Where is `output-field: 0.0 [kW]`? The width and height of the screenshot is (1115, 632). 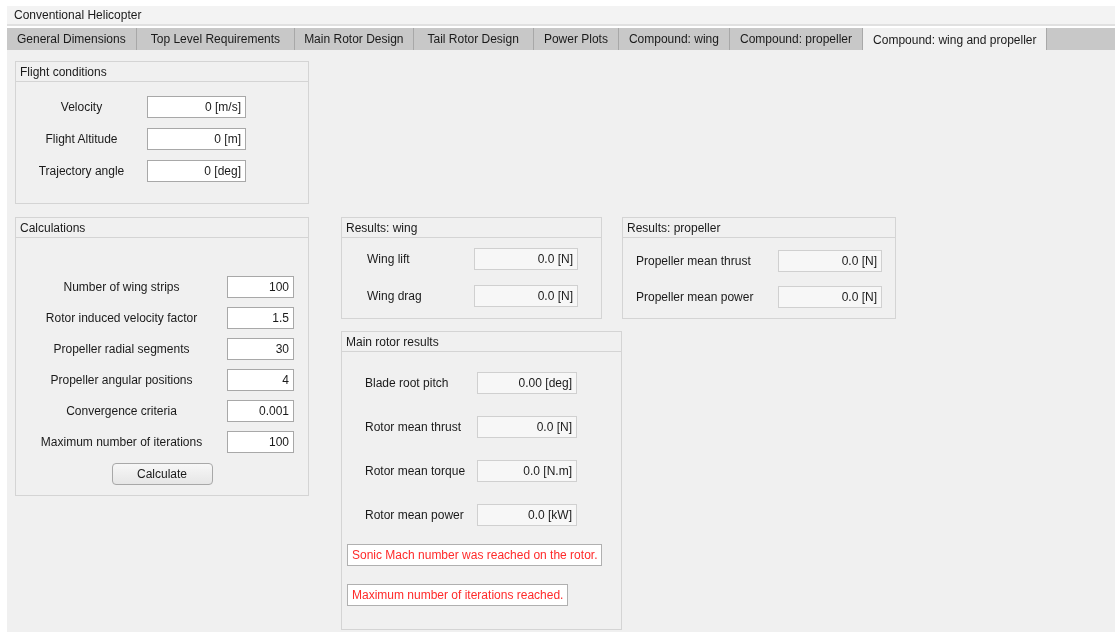 output-field: 0.0 [kW] is located at coordinates (527, 515).